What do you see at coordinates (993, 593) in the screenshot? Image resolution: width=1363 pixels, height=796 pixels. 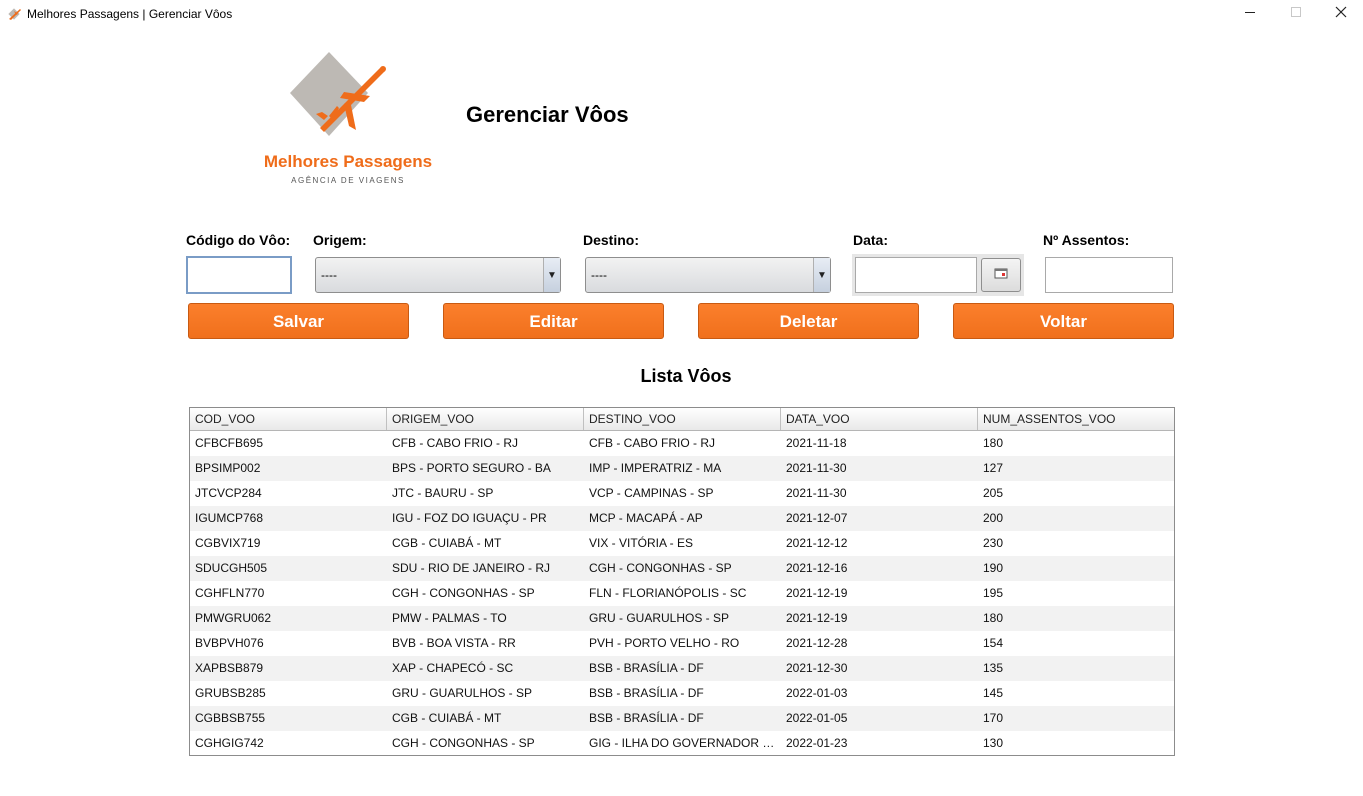 I see `cell-num-assentos-voo: 195` at bounding box center [993, 593].